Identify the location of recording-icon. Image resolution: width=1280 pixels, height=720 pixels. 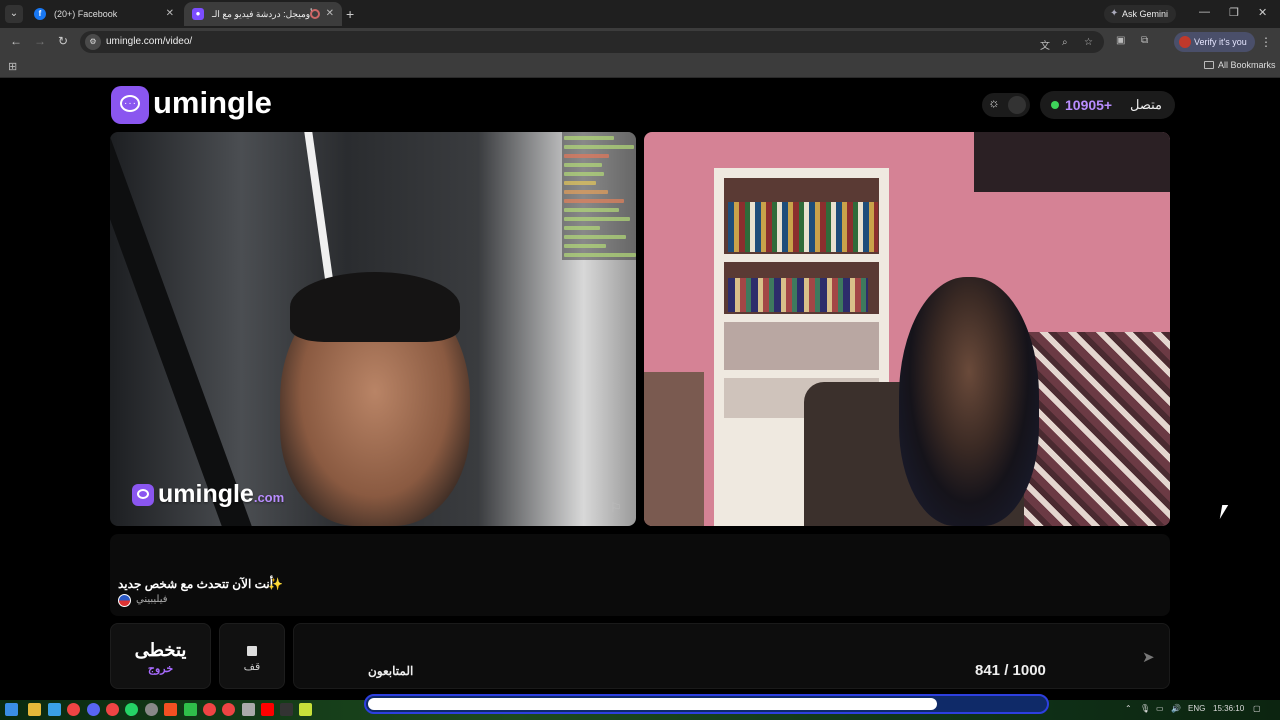
(315, 14).